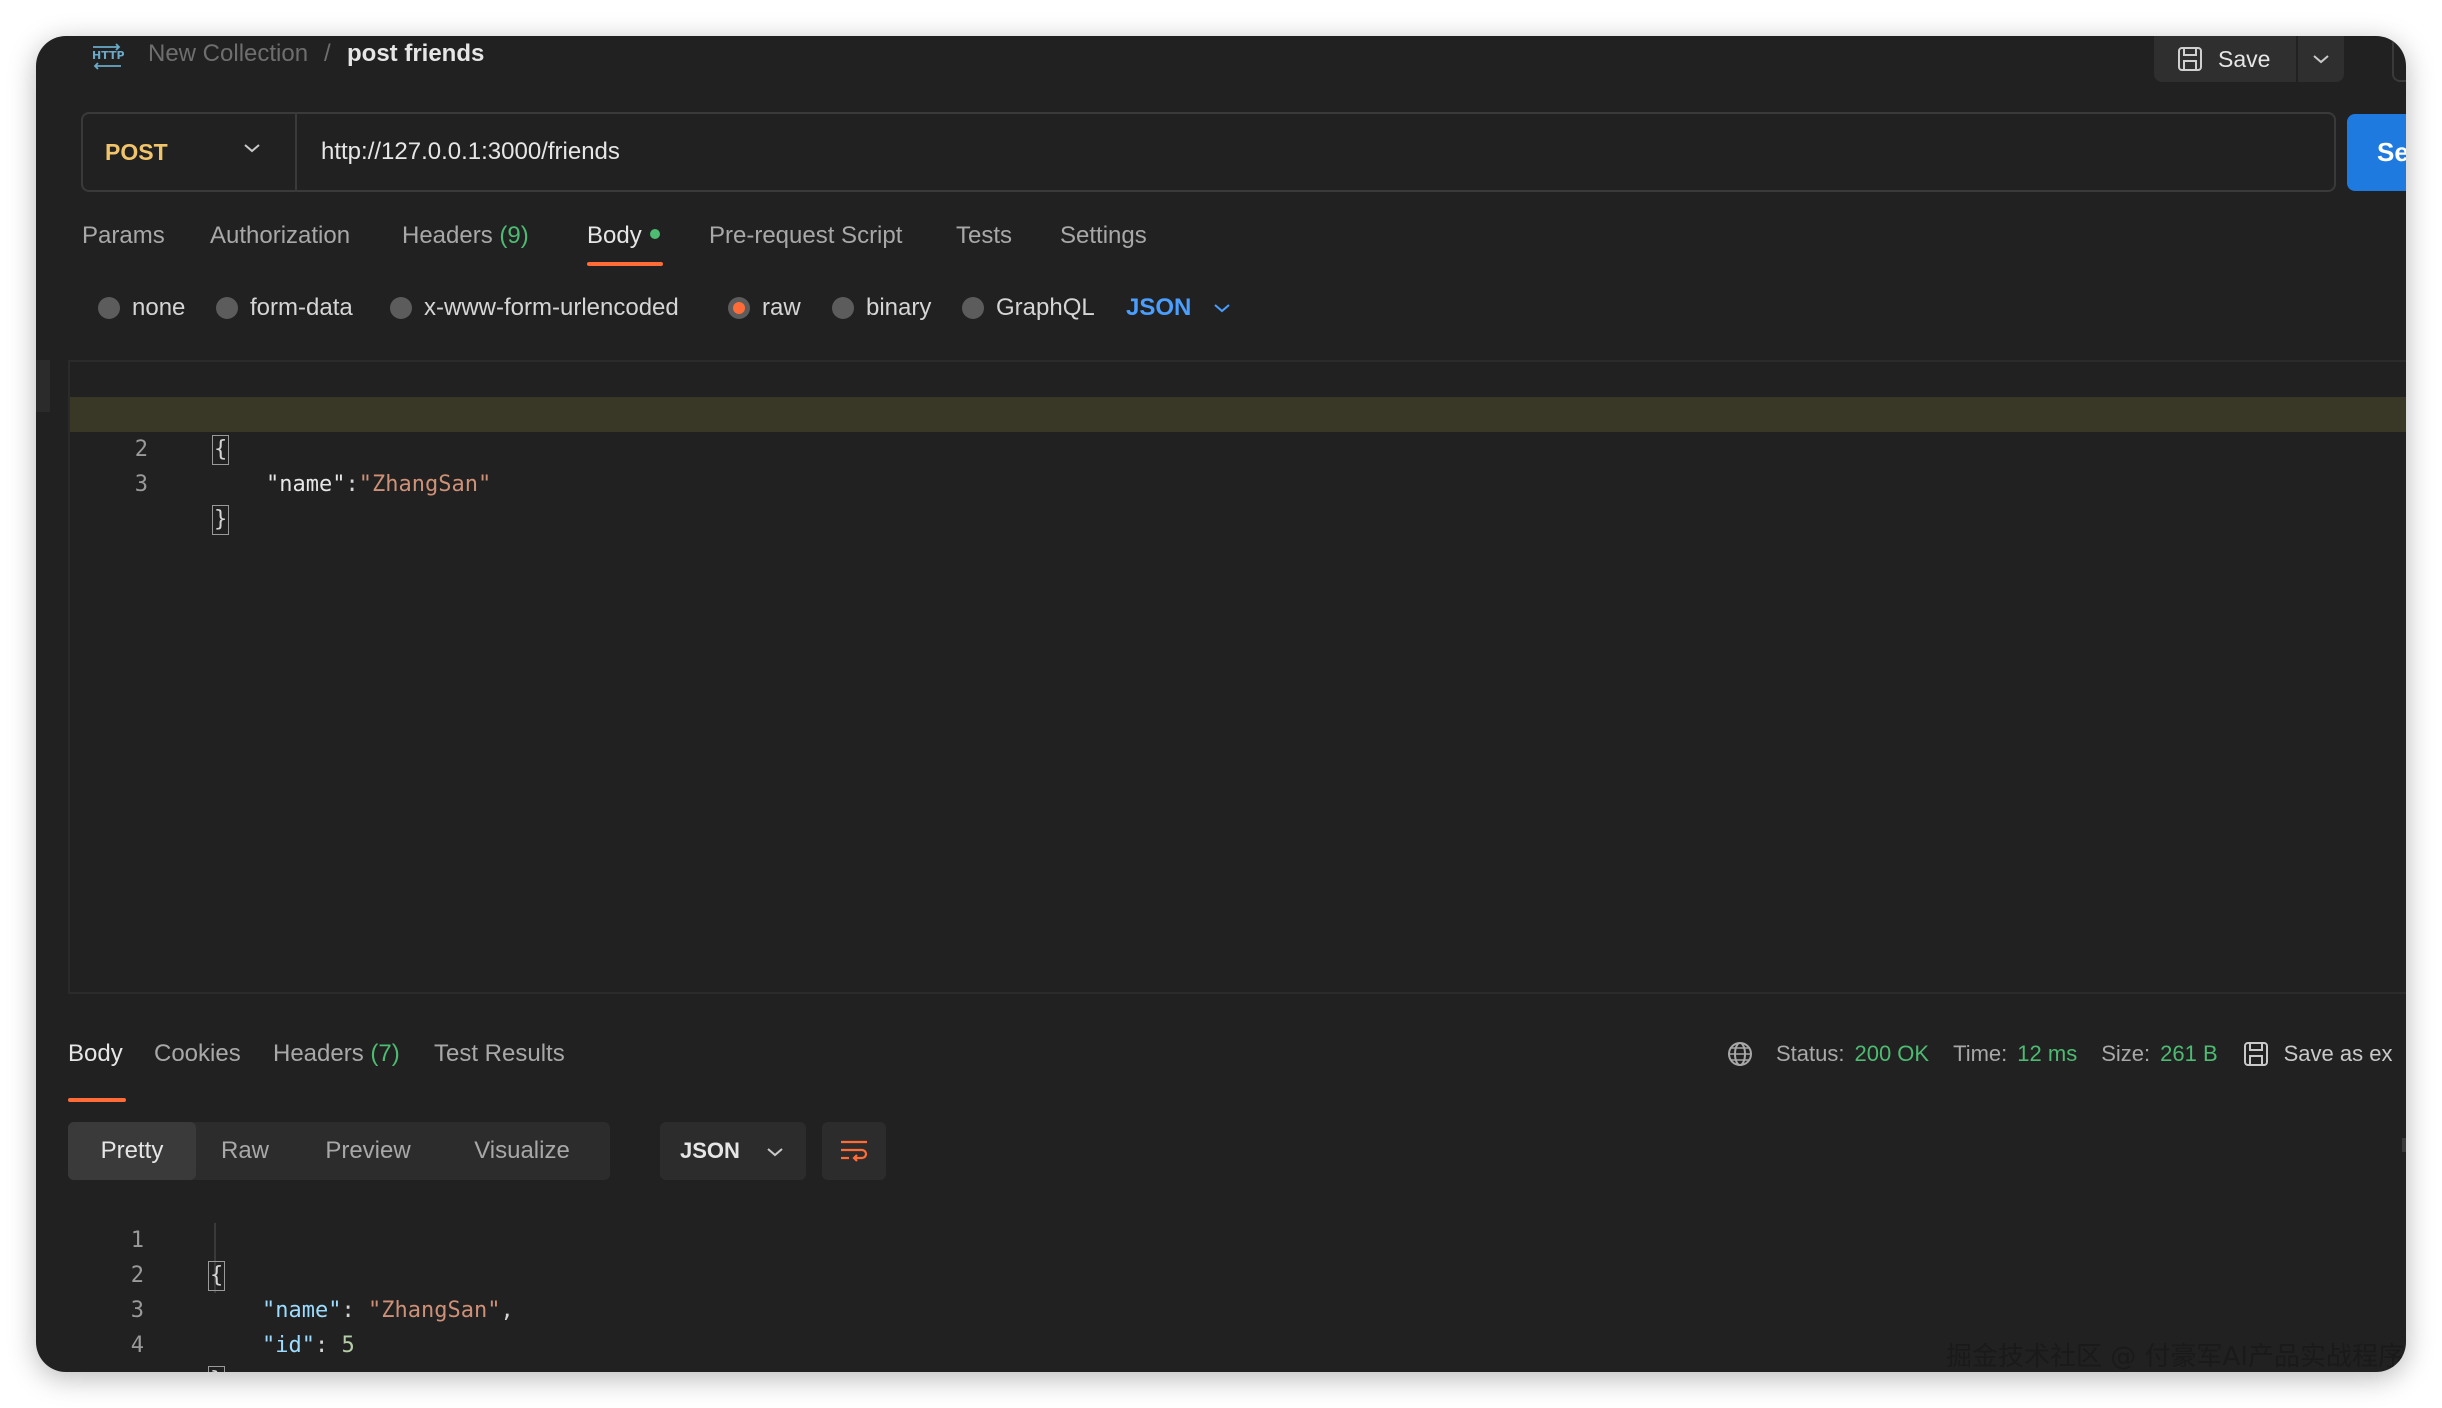 The image size is (2442, 1408). I want to click on response-tab-headers: Headers (7), so click(336, 1054).